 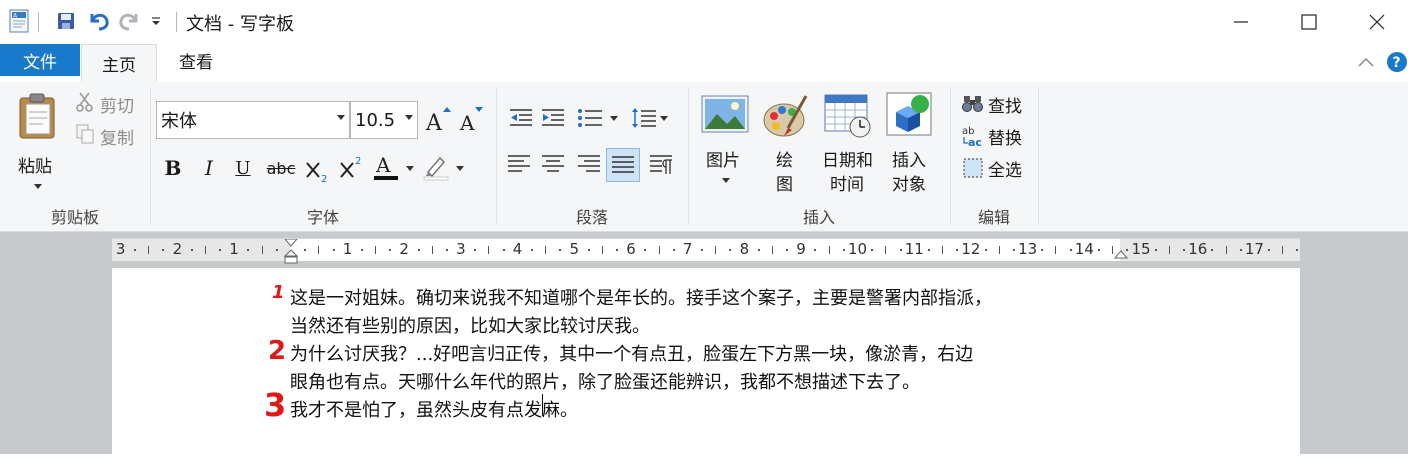 What do you see at coordinates (119, 63) in the screenshot?
I see `tab-home: 主页` at bounding box center [119, 63].